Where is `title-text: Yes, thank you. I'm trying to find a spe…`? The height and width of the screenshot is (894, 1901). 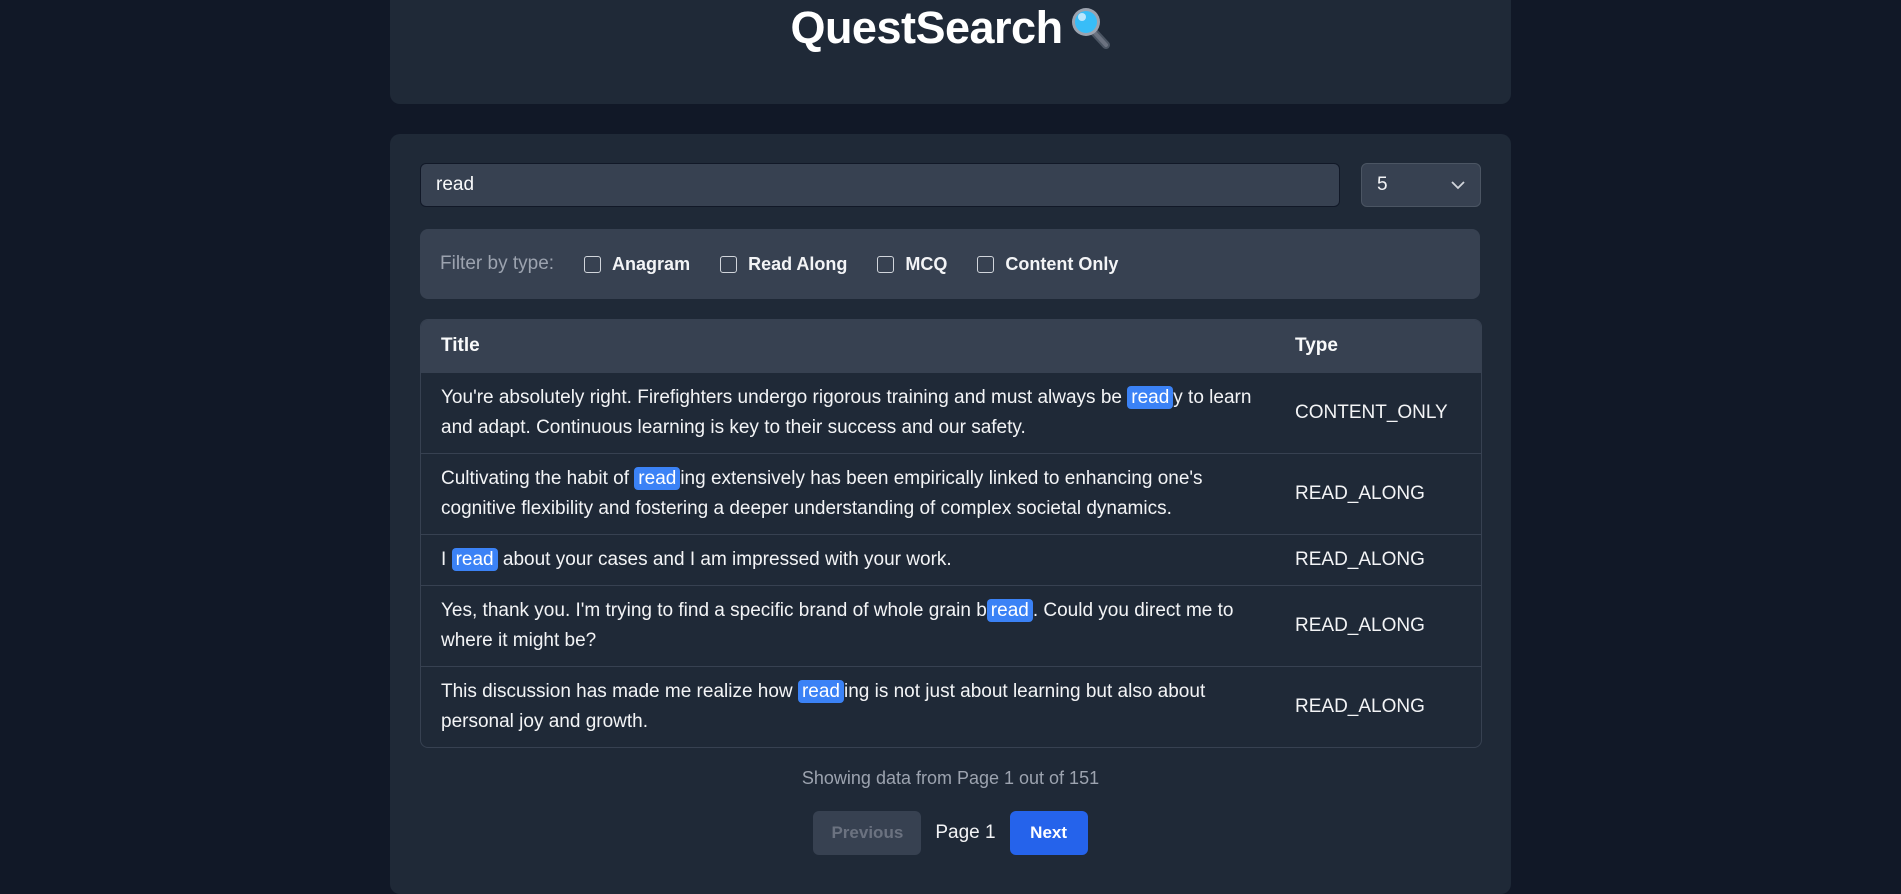
title-text: Yes, thank you. I'm trying to find a spe… is located at coordinates (714, 610).